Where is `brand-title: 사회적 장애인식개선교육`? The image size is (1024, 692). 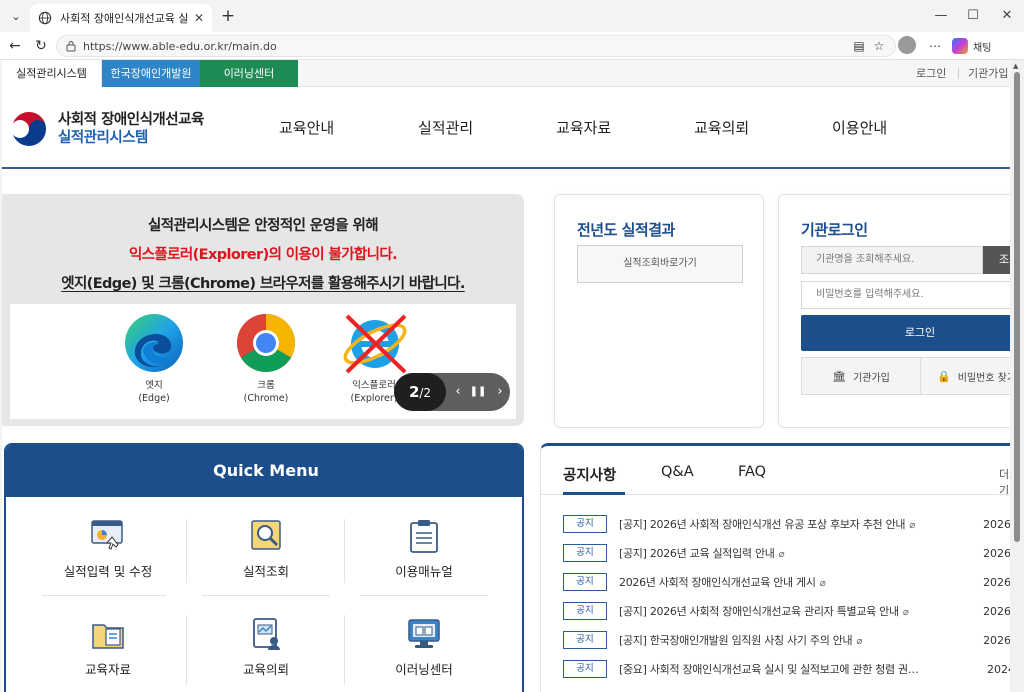 brand-title: 사회적 장애인식개선교육 is located at coordinates (131, 120).